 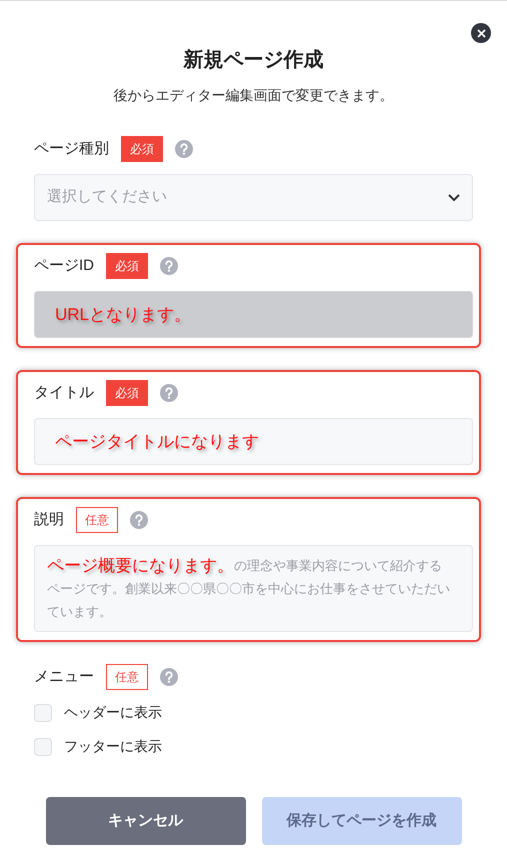 What do you see at coordinates (454, 198) in the screenshot?
I see `chevron-down-icon` at bounding box center [454, 198].